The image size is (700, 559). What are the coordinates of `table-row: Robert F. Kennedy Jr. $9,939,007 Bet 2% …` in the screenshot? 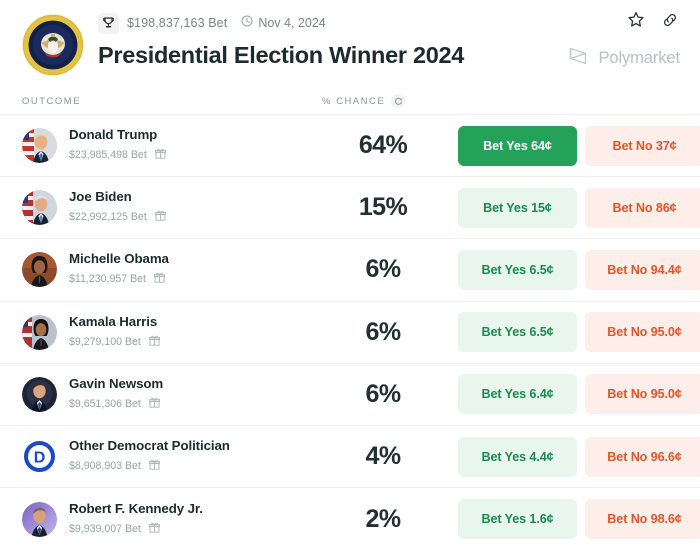 It's located at (350, 519).